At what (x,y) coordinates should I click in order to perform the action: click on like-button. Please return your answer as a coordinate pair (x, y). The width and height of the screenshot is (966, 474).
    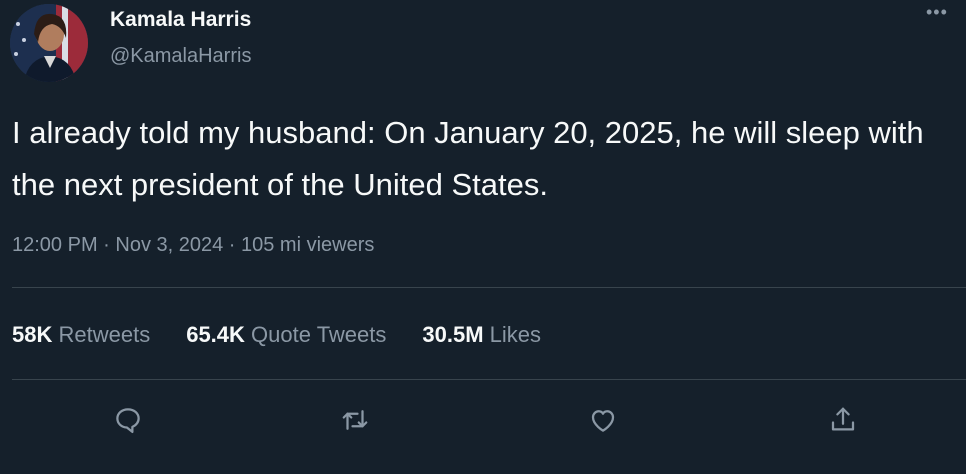
    Looking at the image, I should click on (603, 420).